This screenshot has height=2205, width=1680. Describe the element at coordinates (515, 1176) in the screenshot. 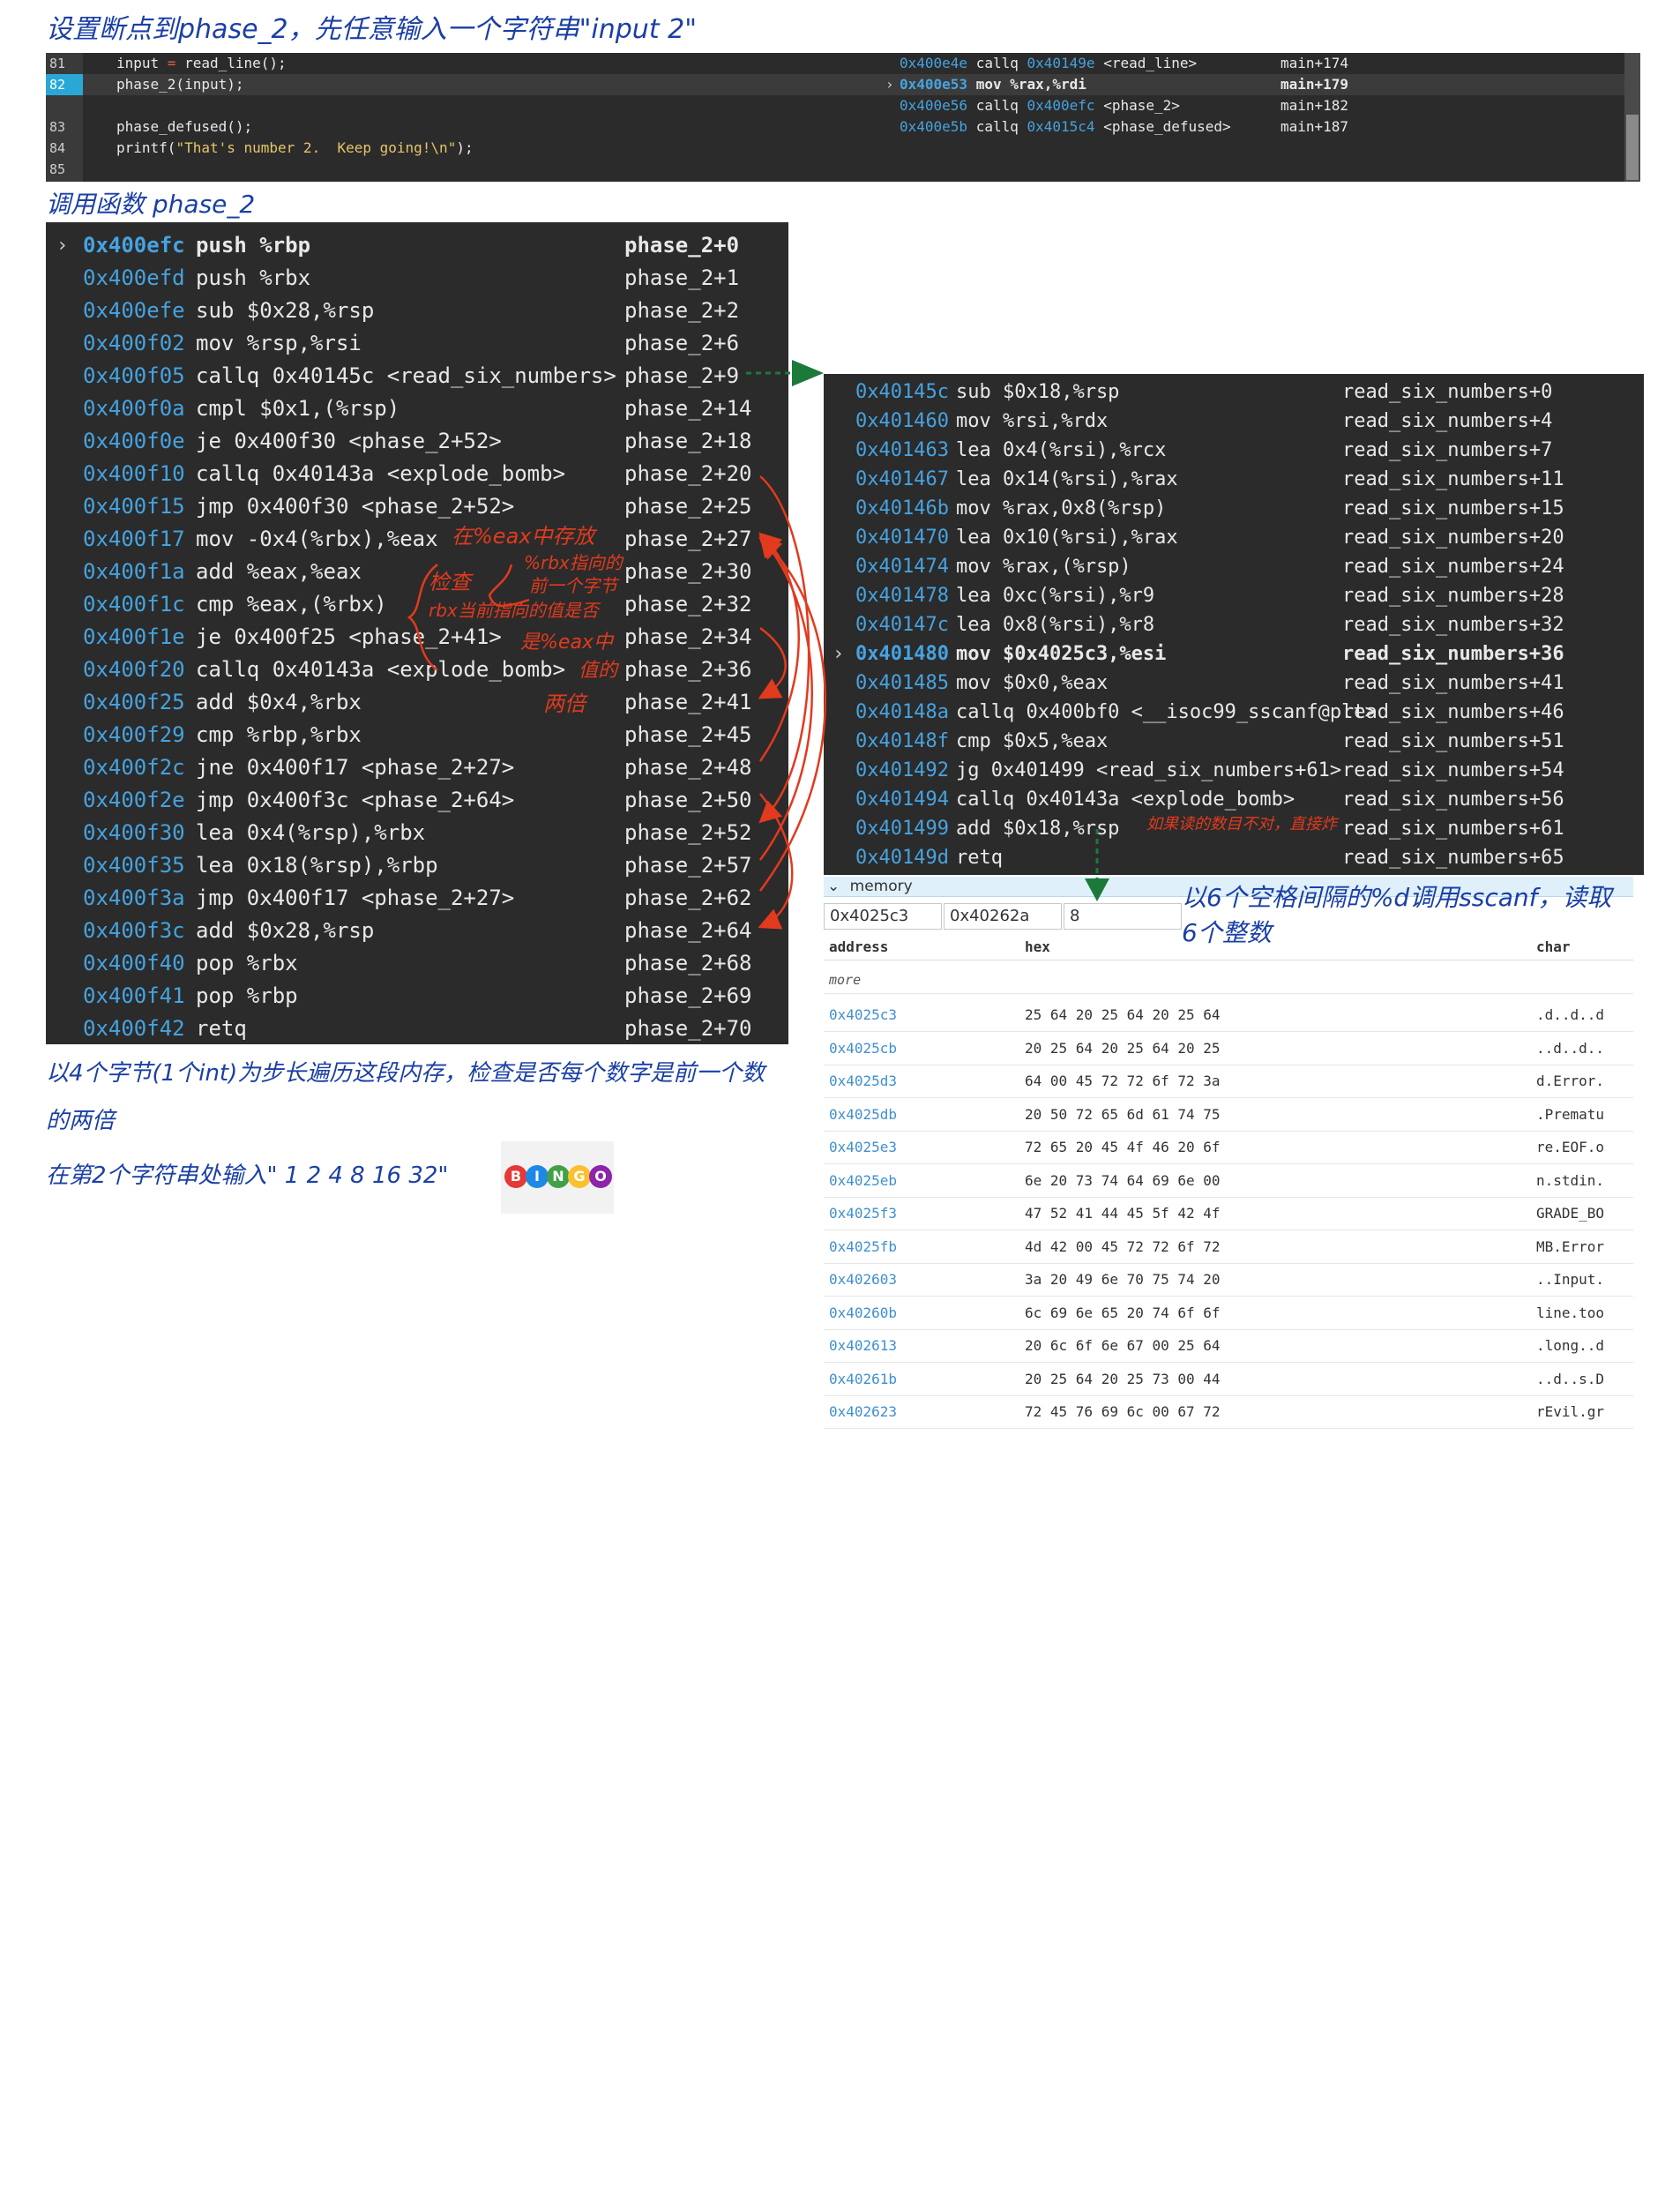

I see `bingo-ball-b: B` at that location.